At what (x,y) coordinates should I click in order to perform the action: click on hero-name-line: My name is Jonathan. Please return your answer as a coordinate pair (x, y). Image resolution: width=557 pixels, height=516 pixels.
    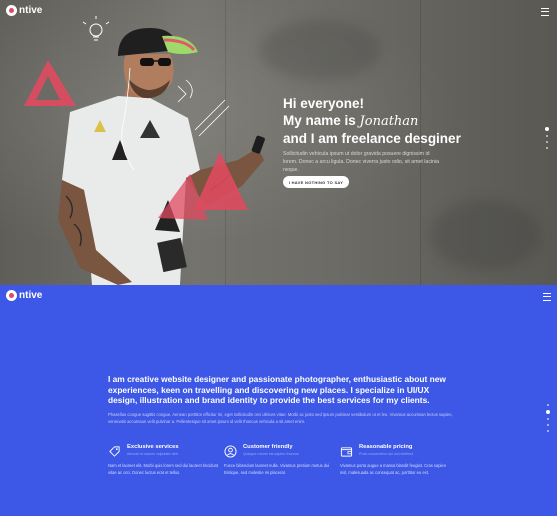
    Looking at the image, I should click on (372, 121).